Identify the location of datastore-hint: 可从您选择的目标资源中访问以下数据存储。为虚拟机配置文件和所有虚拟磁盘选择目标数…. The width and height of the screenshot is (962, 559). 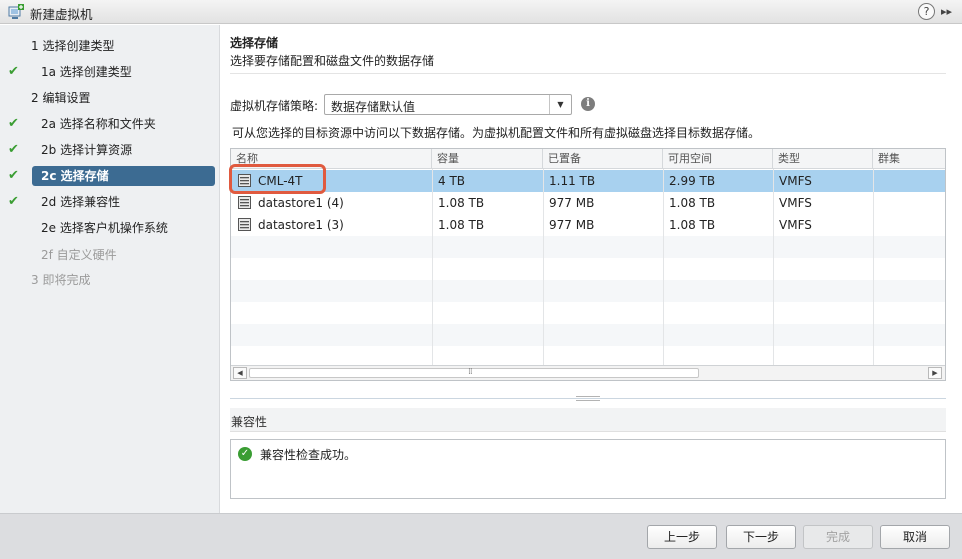
(496, 133).